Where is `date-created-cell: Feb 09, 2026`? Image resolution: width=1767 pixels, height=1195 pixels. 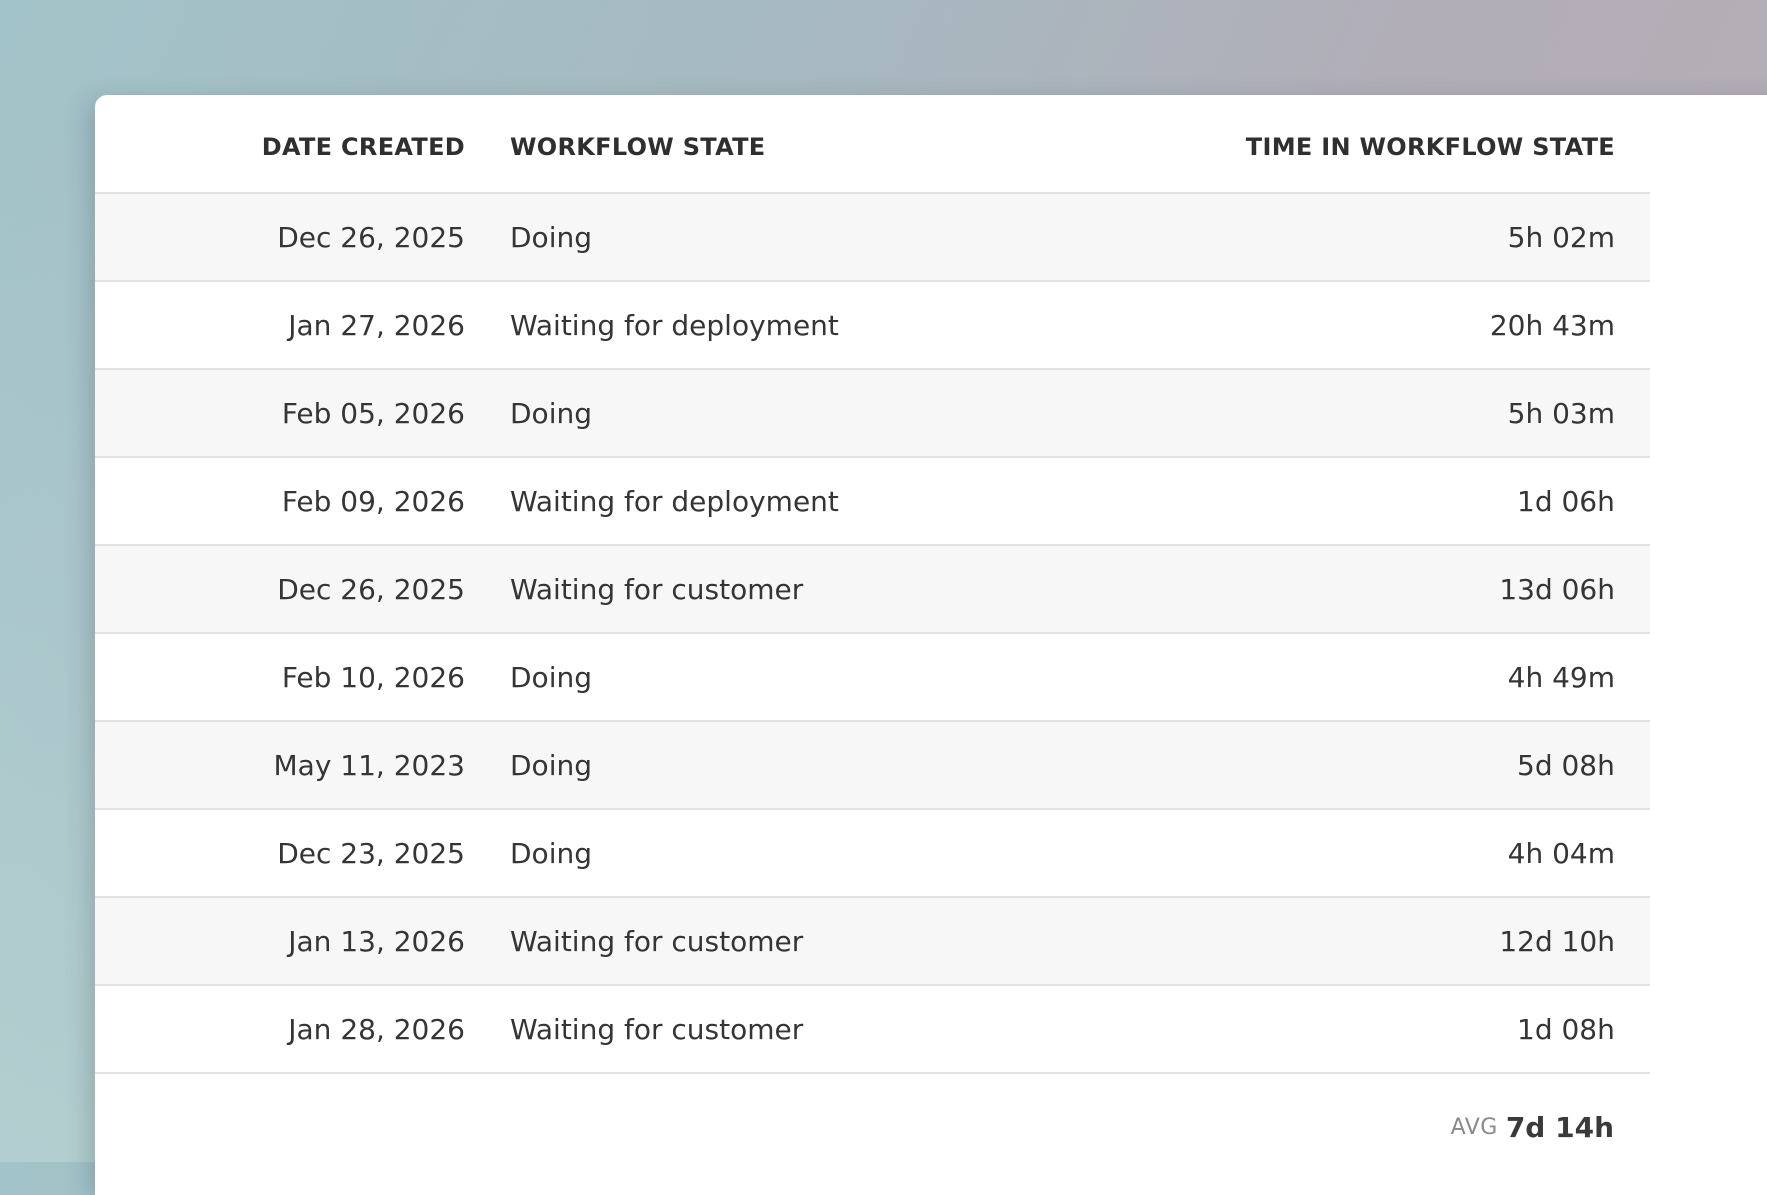
date-created-cell: Feb 09, 2026 is located at coordinates (373, 501).